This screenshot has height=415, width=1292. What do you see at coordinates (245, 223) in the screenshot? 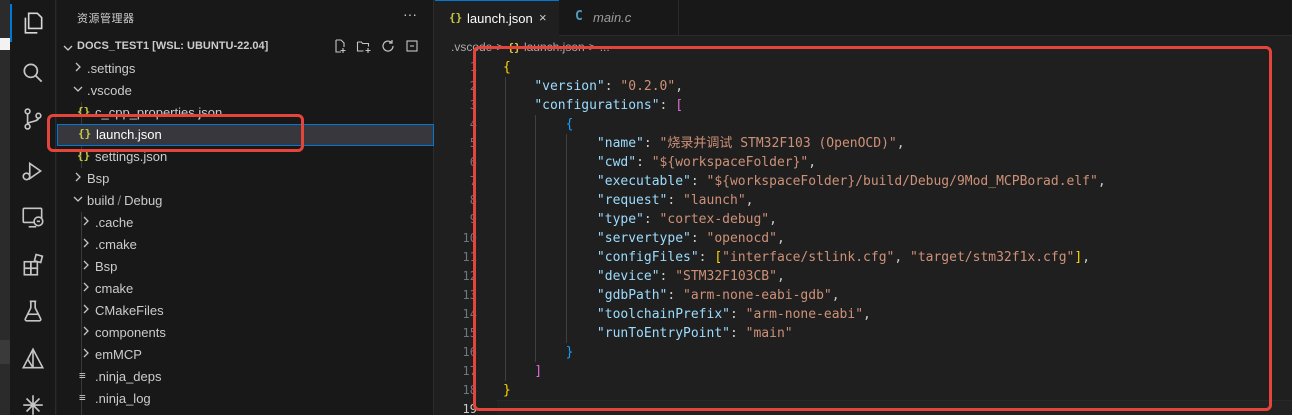
I see `tree-item-cache-folder: .cache` at bounding box center [245, 223].